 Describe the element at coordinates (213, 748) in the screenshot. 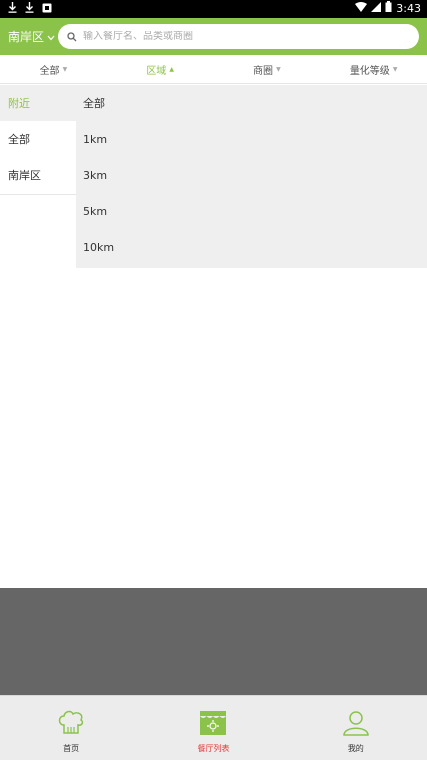

I see `nav-label-restaurant-list: 餐厅列表` at that location.